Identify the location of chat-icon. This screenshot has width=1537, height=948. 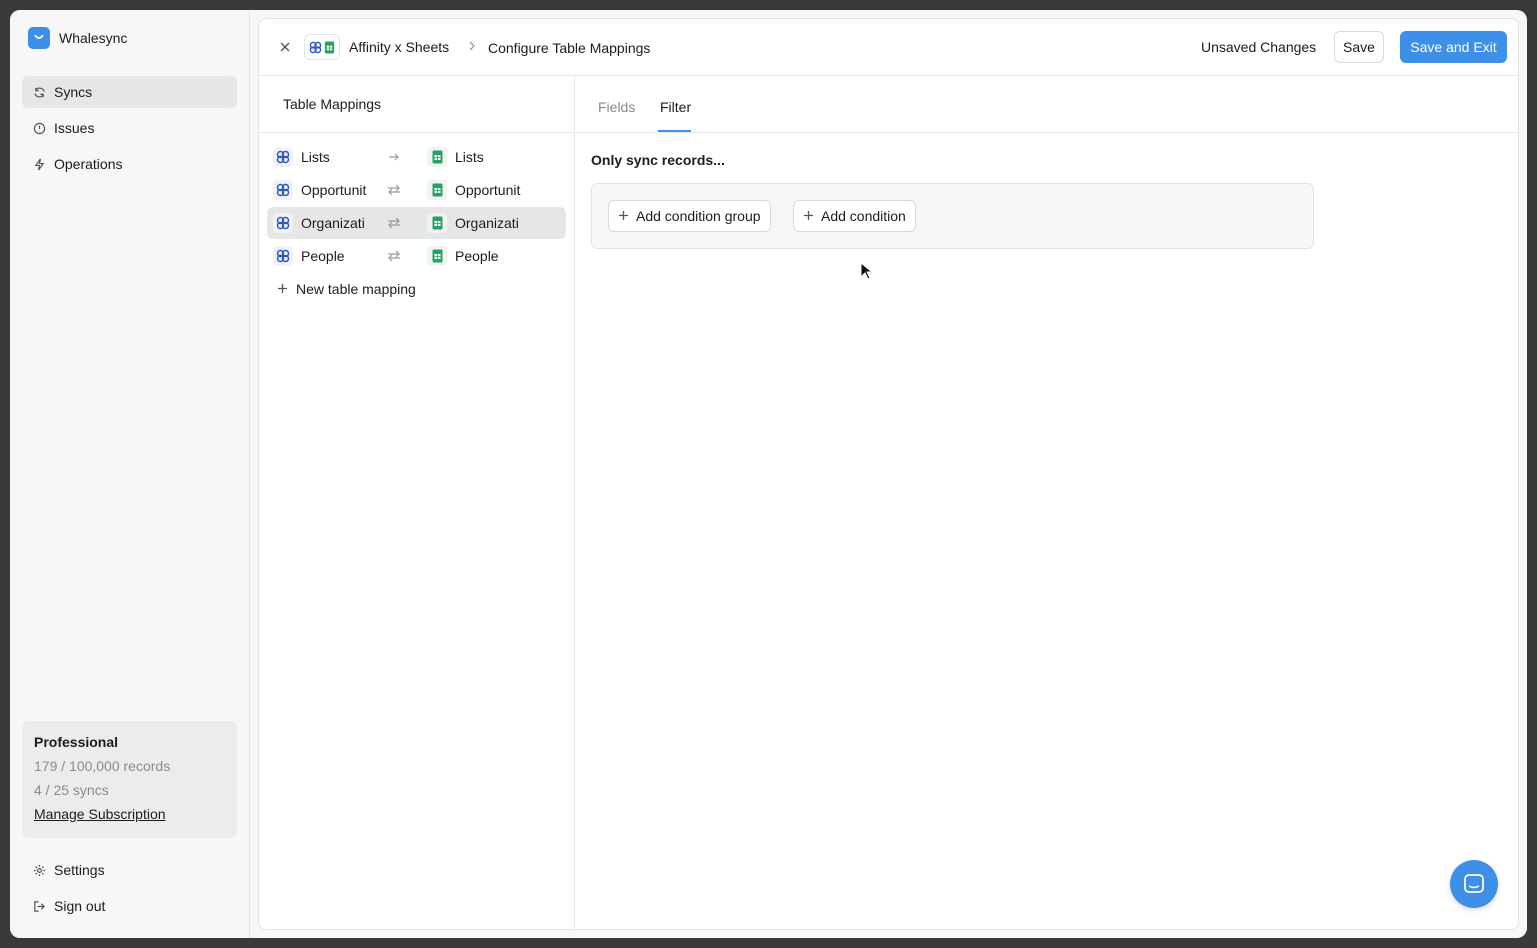
(1474, 883).